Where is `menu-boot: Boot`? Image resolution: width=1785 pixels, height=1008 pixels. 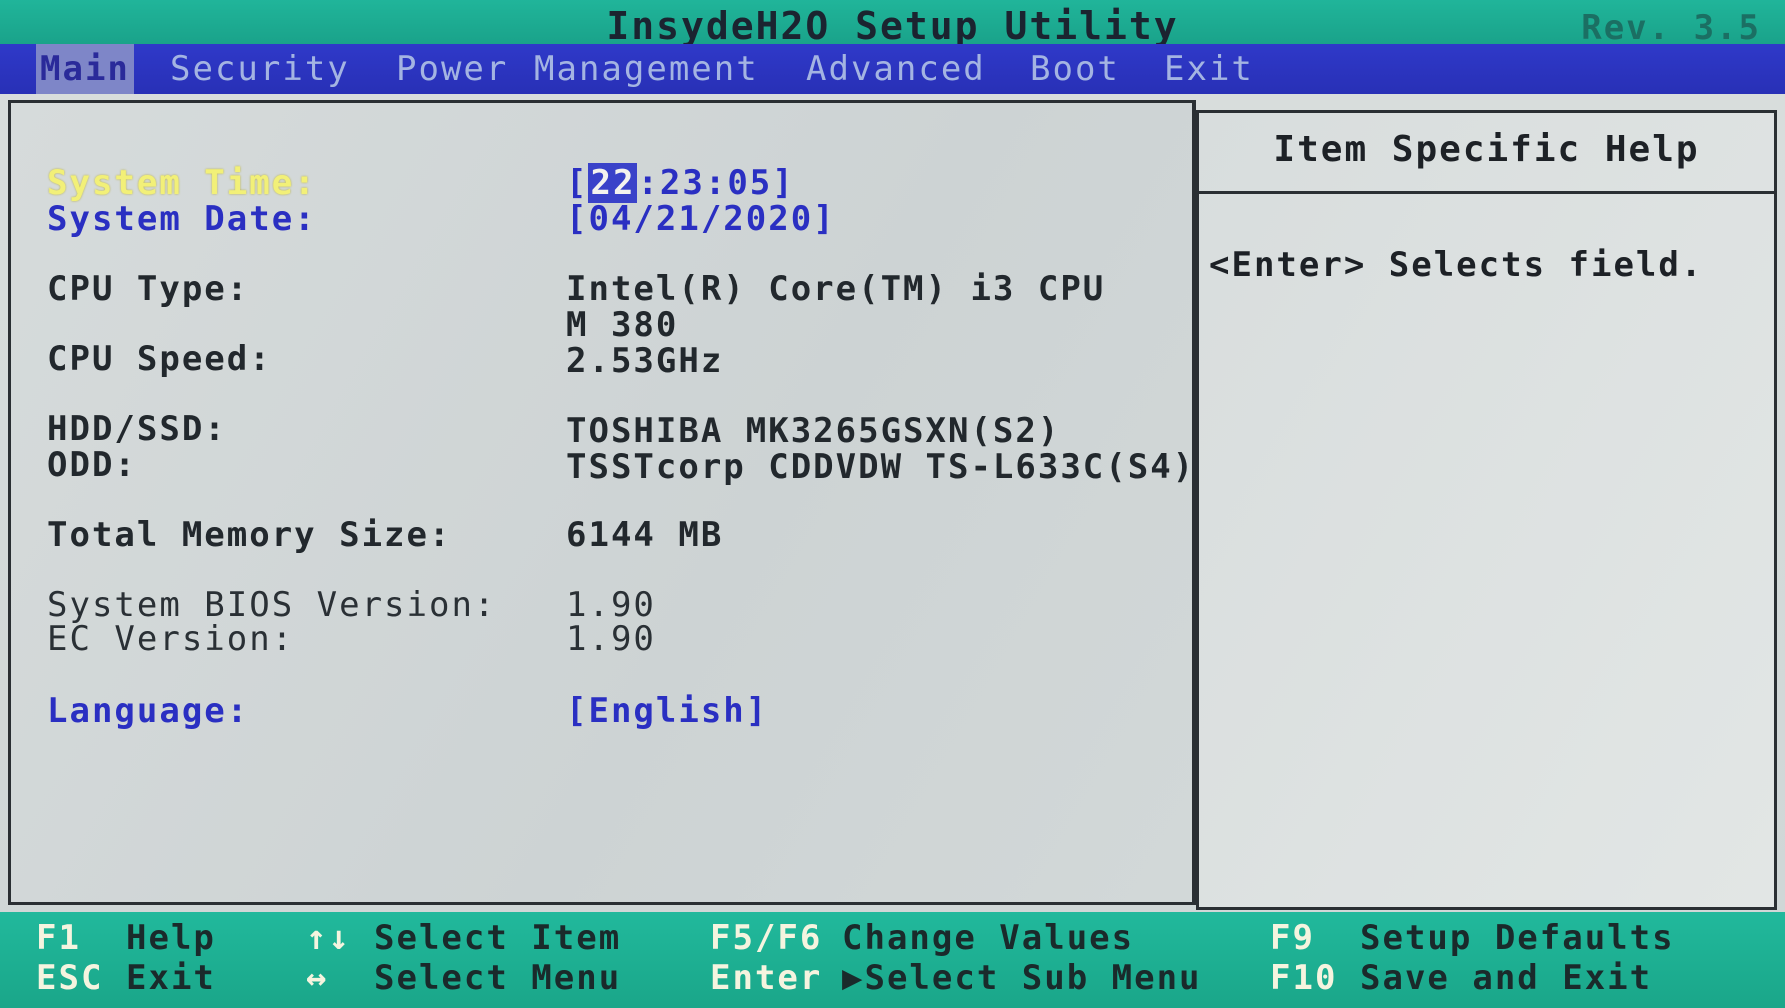
menu-boot: Boot is located at coordinates (1075, 69).